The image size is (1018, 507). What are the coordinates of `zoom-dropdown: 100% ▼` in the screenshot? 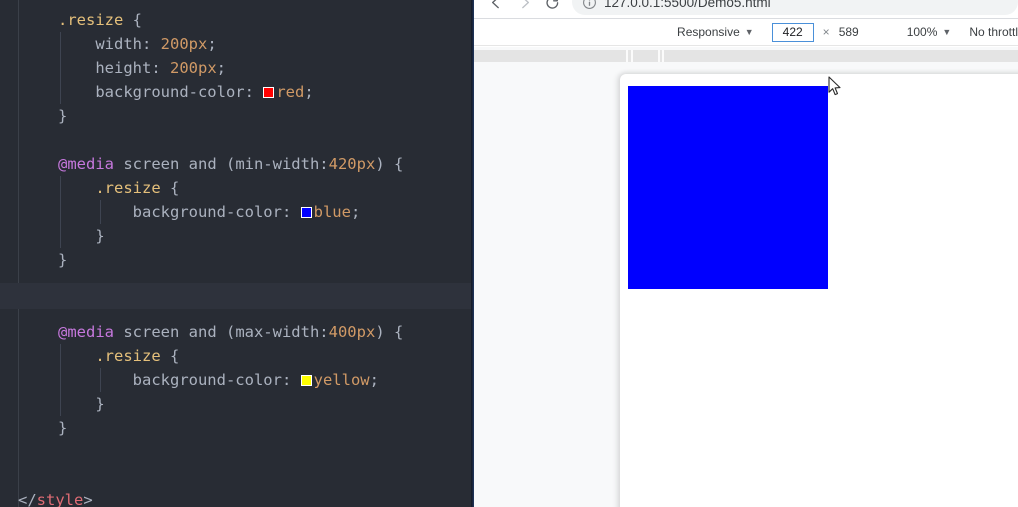 It's located at (929, 32).